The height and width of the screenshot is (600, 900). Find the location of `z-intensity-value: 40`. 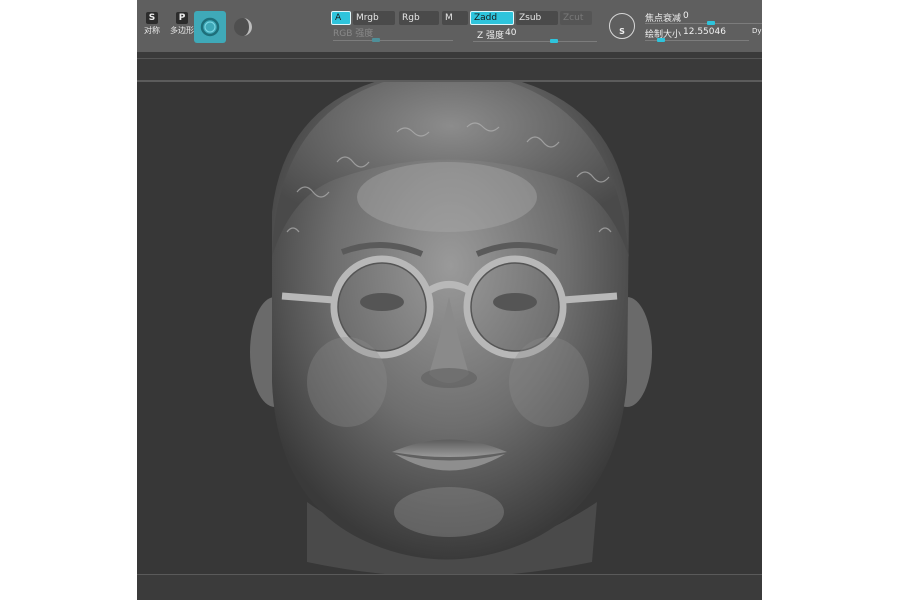

z-intensity-value: 40 is located at coordinates (511, 33).